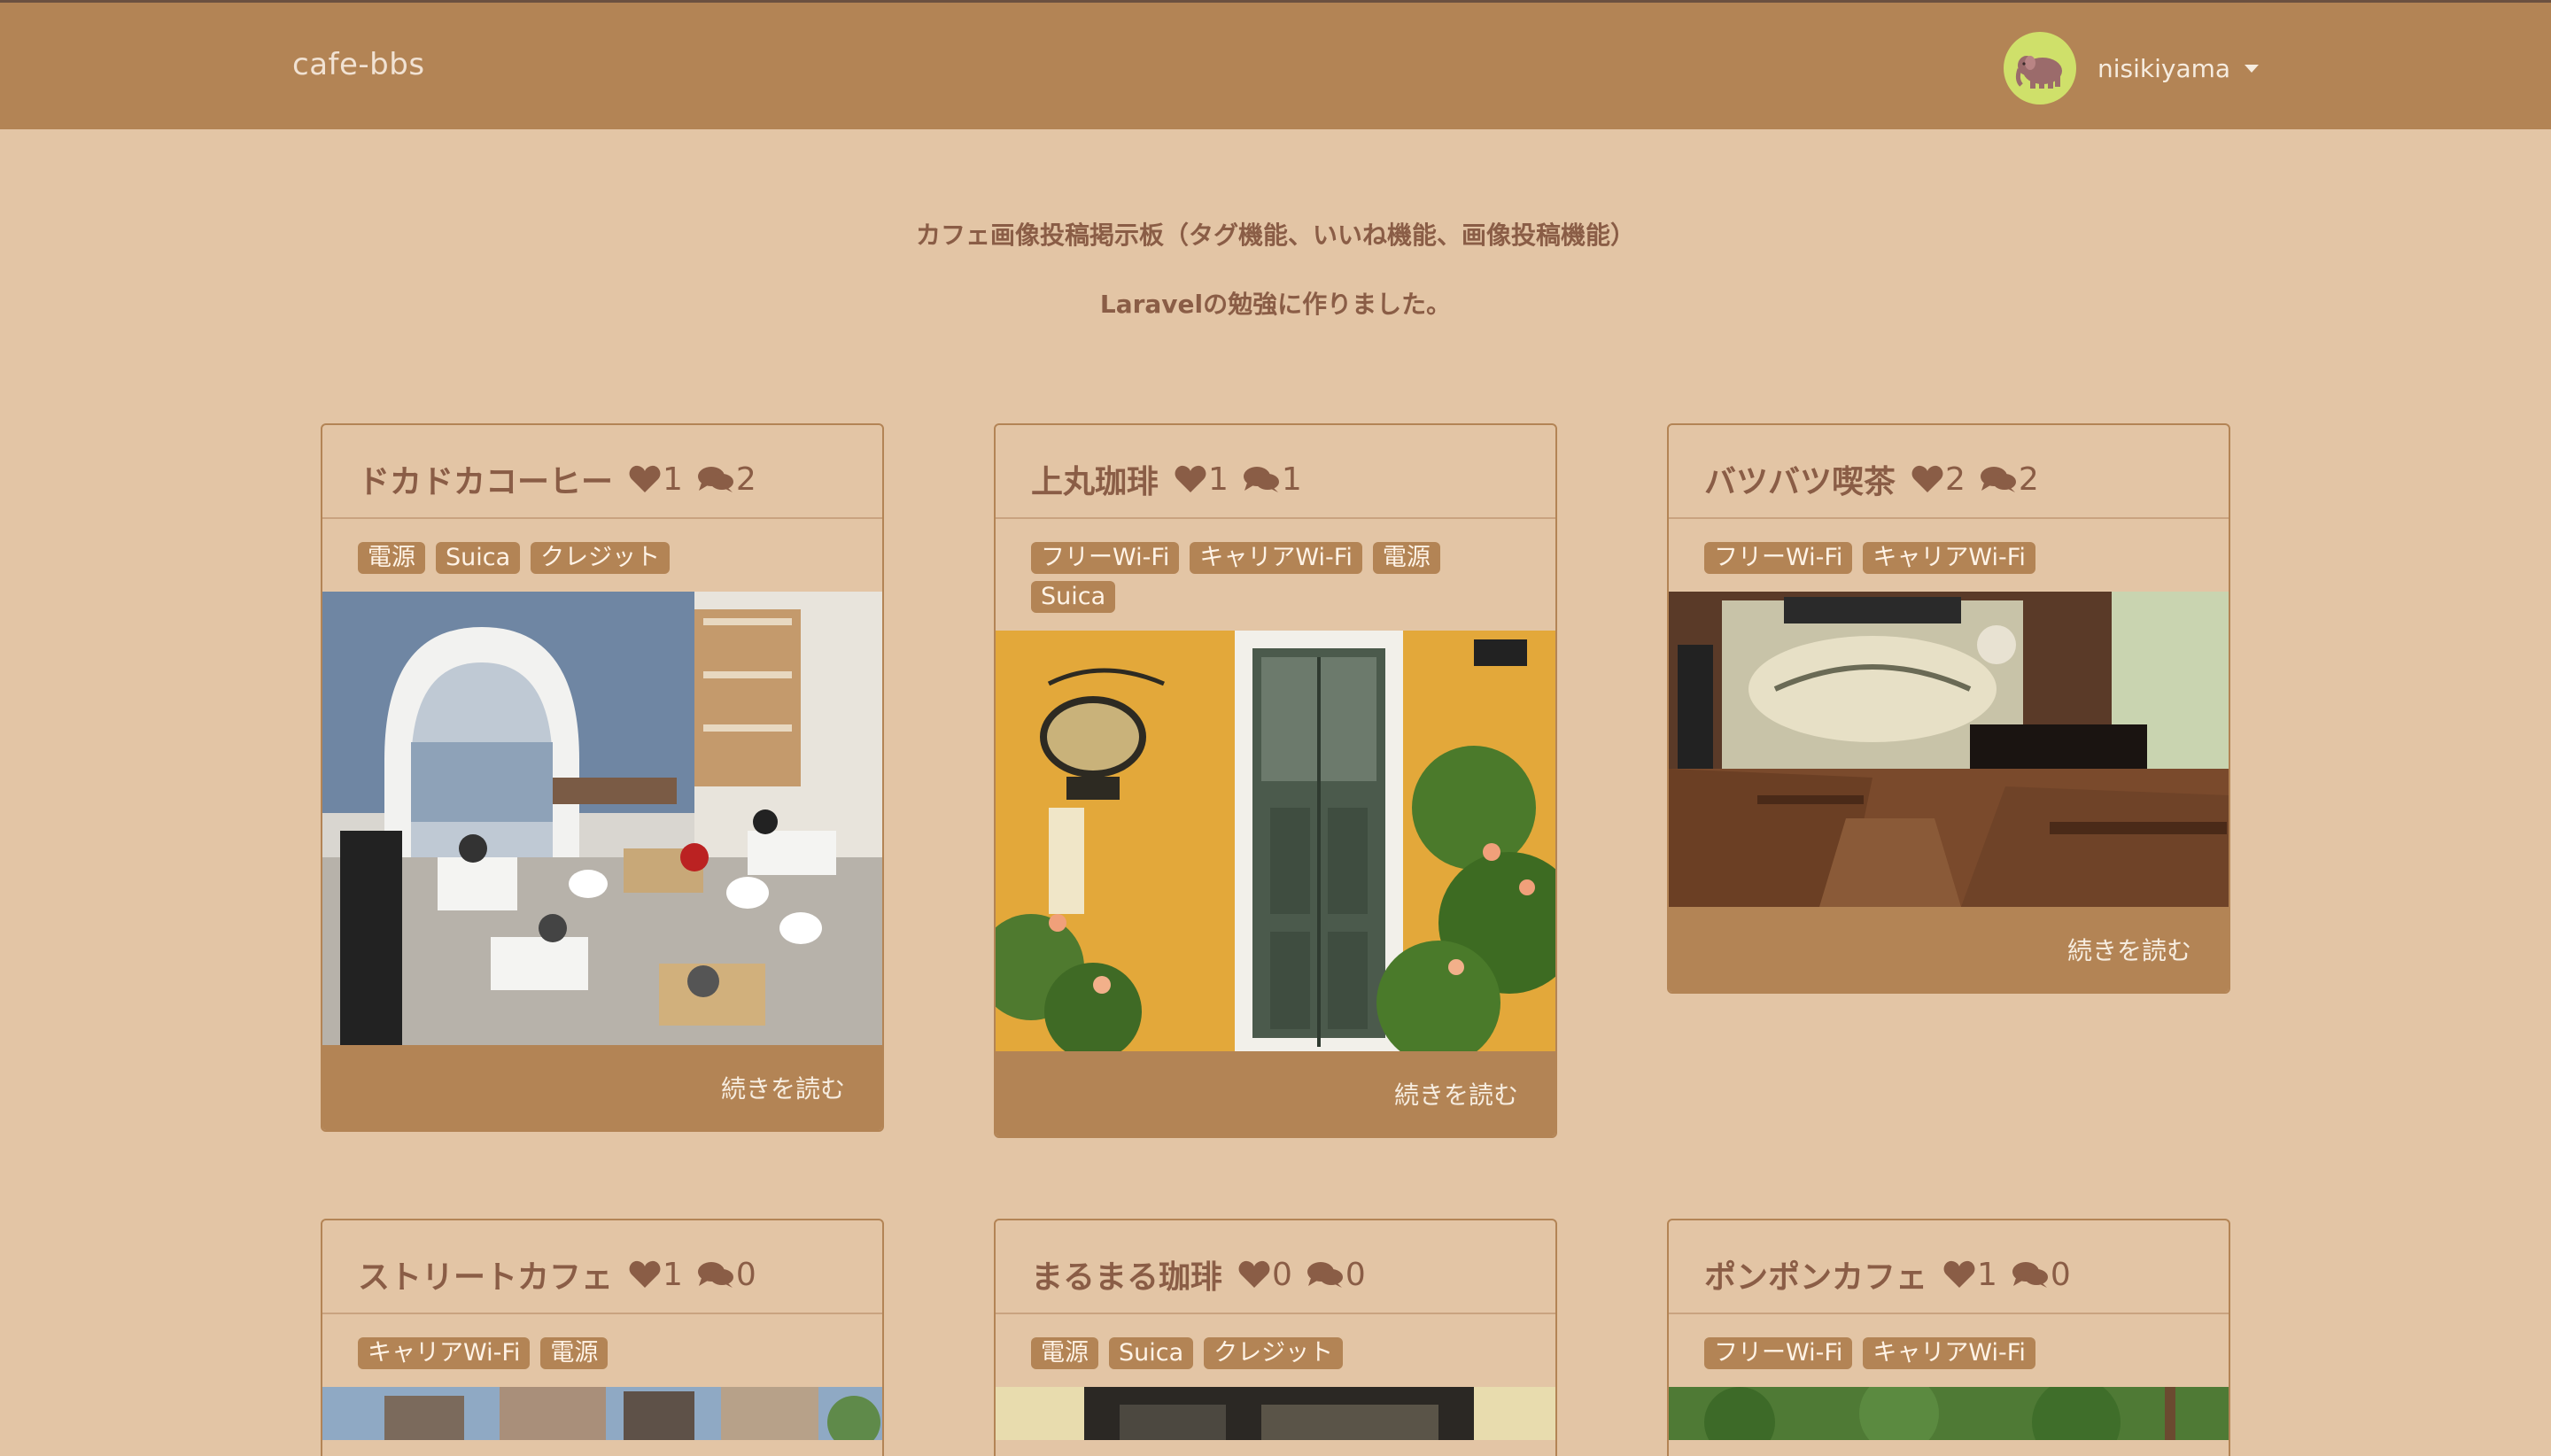 The image size is (2551, 1456). Describe the element at coordinates (1126, 1274) in the screenshot. I see `post-title: まるまる珈琲` at that location.